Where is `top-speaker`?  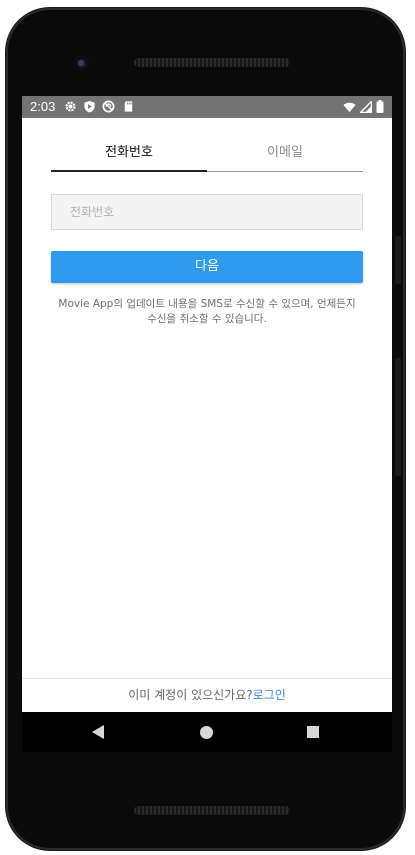 top-speaker is located at coordinates (212, 62).